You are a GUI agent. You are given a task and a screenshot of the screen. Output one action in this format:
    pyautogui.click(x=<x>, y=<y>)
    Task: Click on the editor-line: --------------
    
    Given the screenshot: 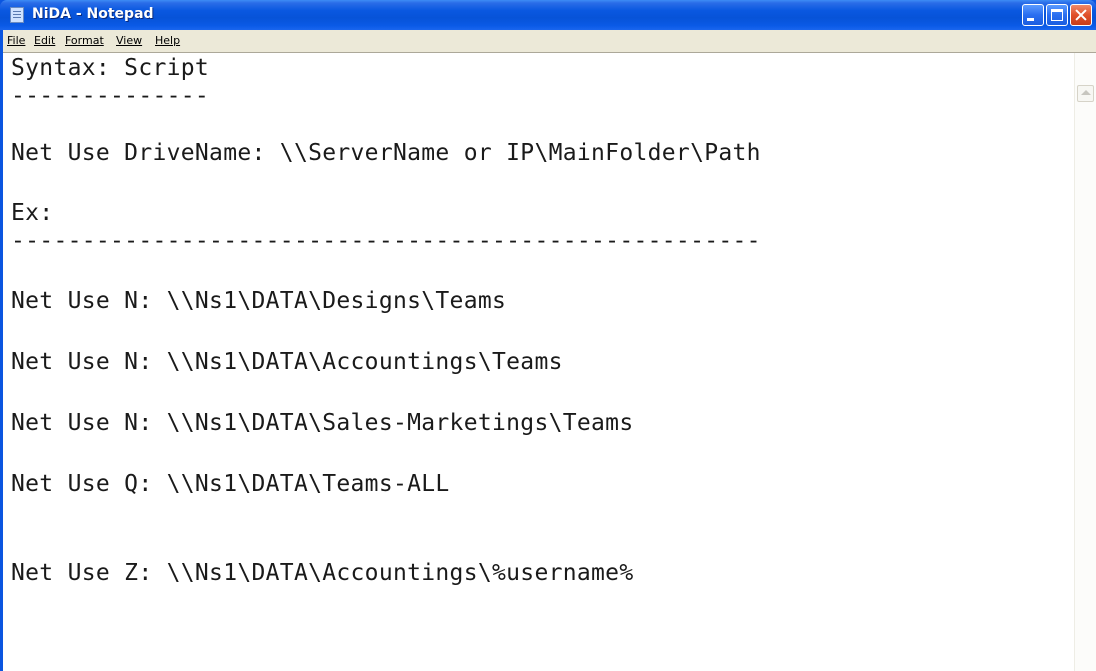 What is the action you would take?
    pyautogui.click(x=110, y=96)
    